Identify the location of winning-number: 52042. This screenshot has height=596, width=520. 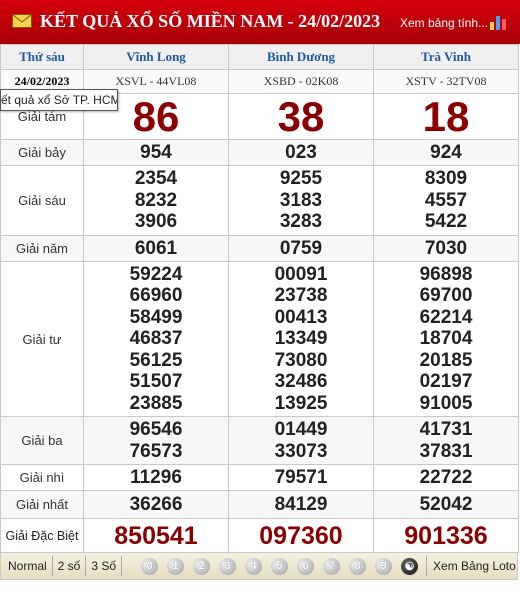
(446, 504).